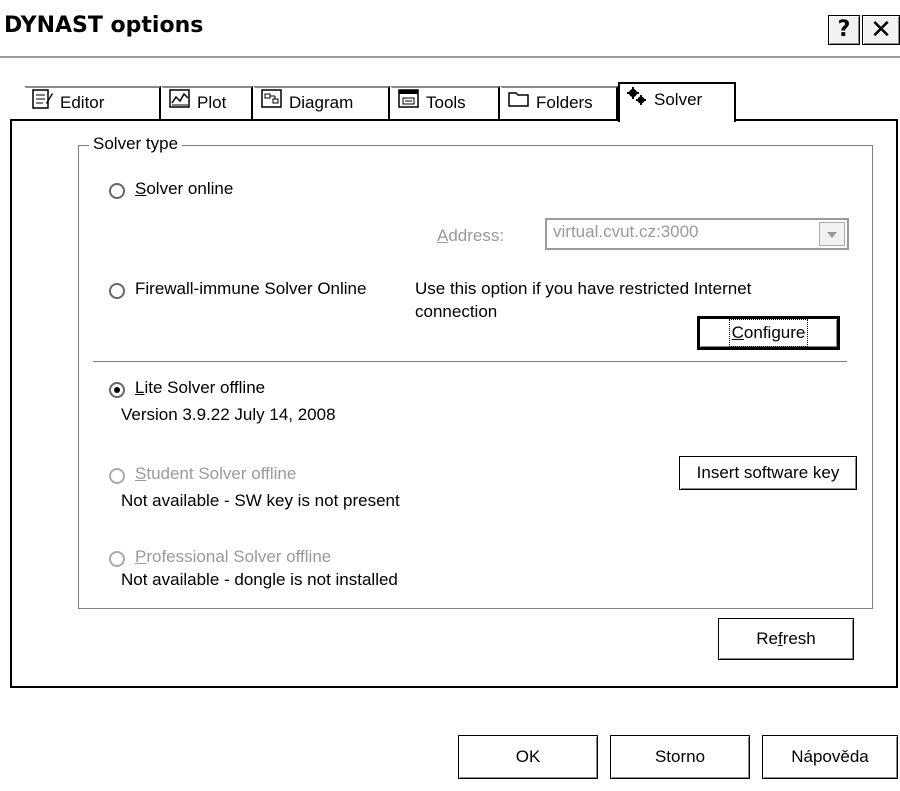  Describe the element at coordinates (259, 579) in the screenshot. I see `professional-solver-status: Not available - dongle is not installed` at that location.